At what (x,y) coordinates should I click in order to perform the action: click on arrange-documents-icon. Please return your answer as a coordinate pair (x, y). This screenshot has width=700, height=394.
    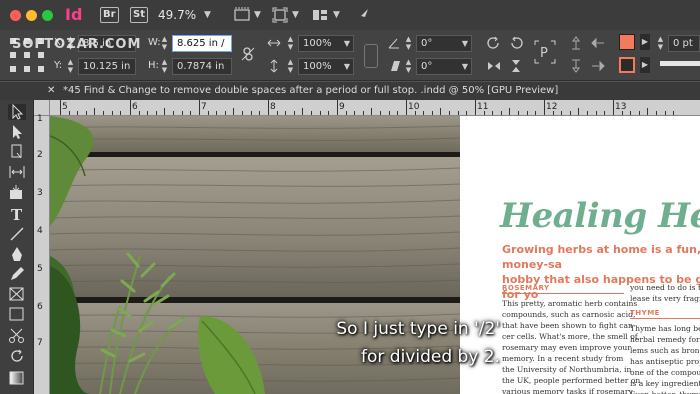
    Looking at the image, I should click on (320, 15).